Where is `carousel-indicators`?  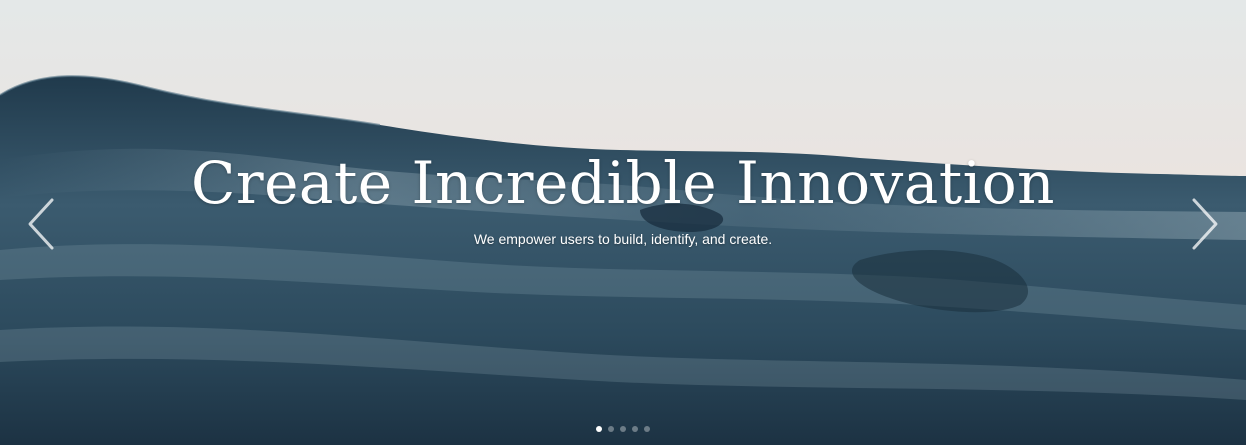
carousel-indicators is located at coordinates (623, 430).